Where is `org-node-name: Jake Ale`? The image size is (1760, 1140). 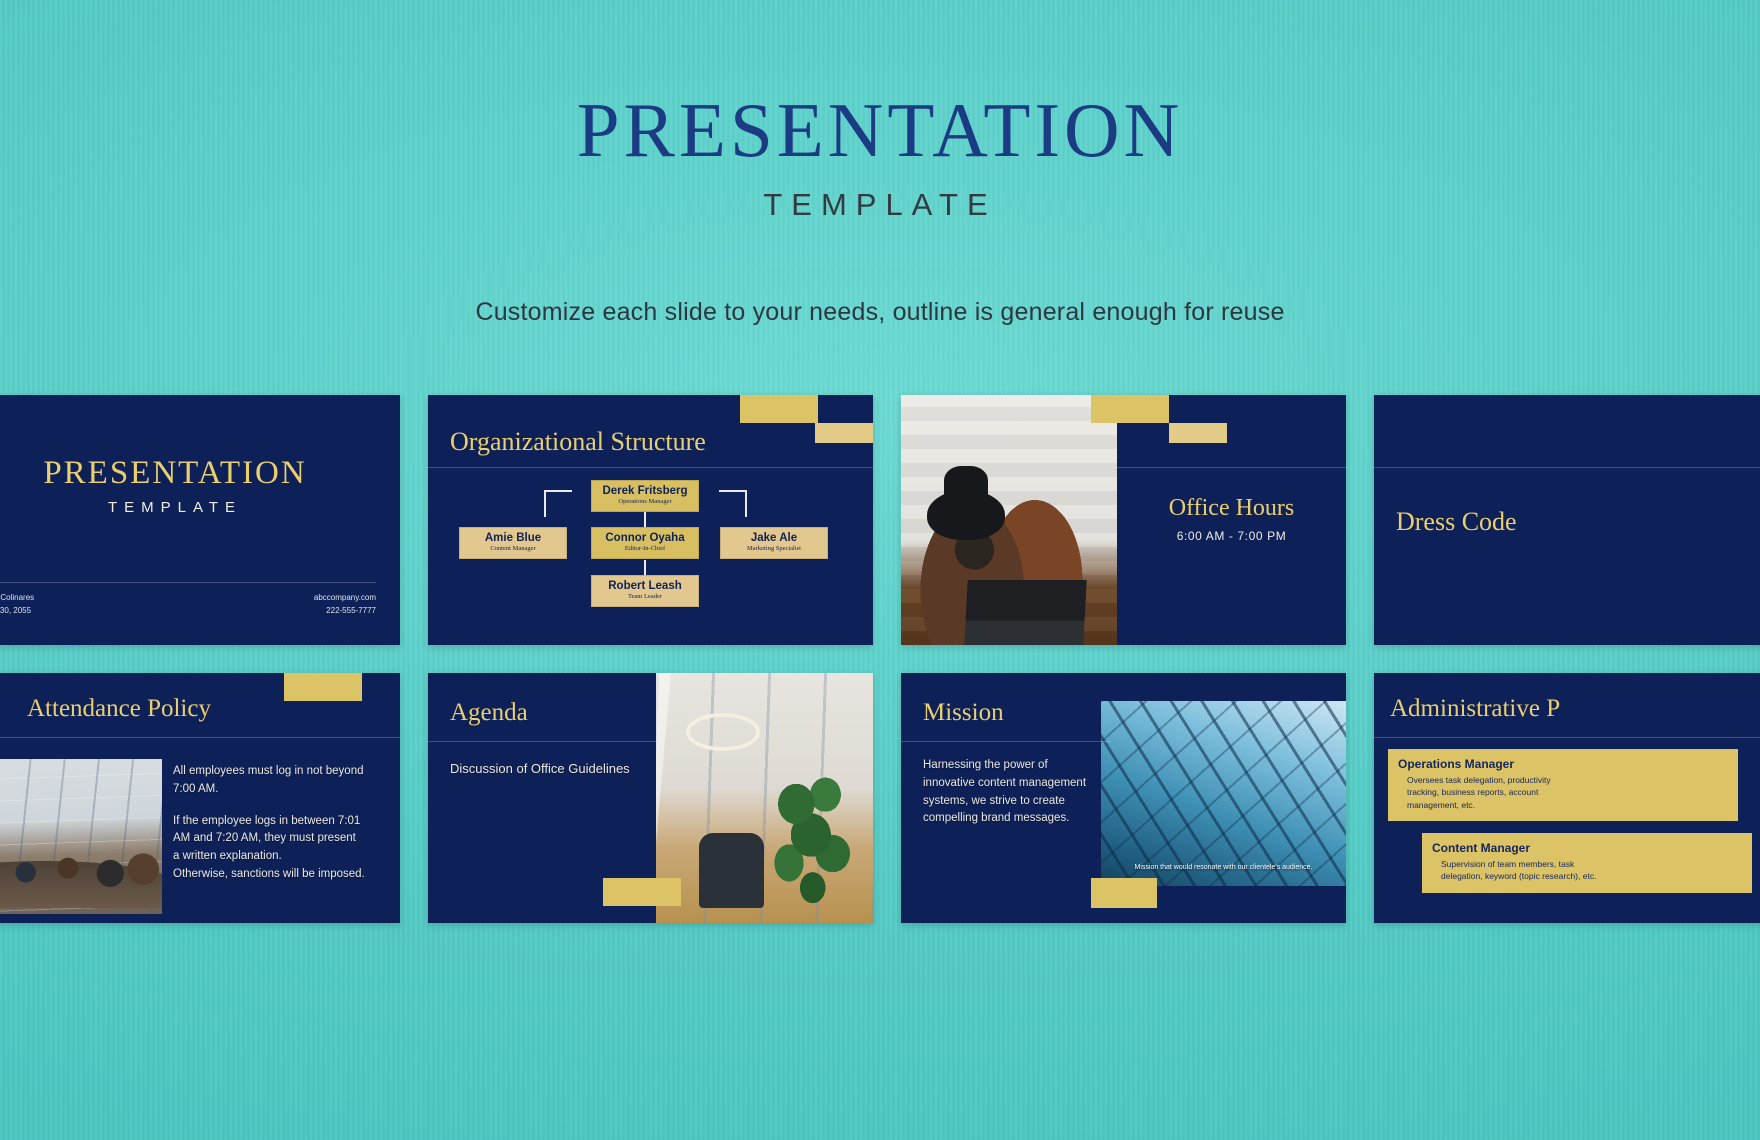 org-node-name: Jake Ale is located at coordinates (774, 538).